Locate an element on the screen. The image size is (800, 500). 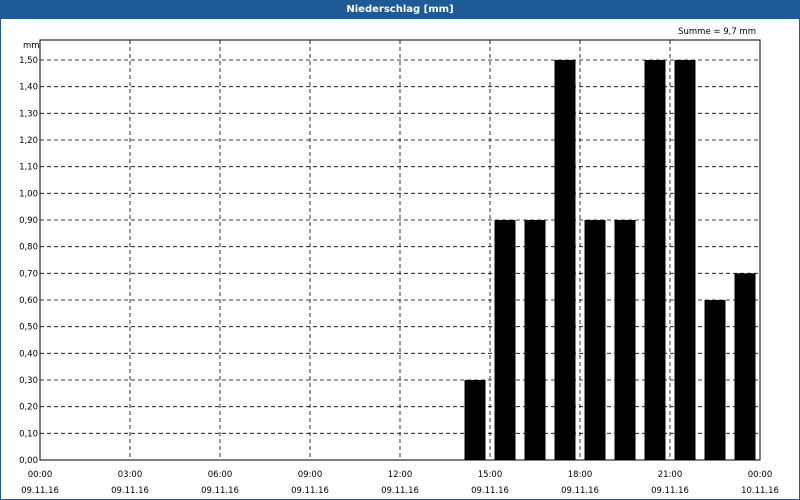
y-tick-label: 1,40 is located at coordinates (28, 88).